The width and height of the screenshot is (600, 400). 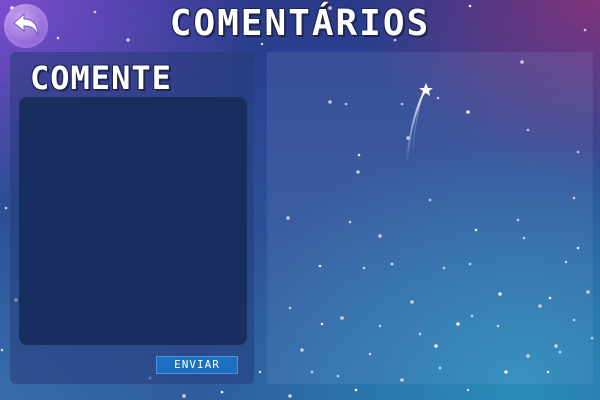 What do you see at coordinates (197, 365) in the screenshot?
I see `send-button: ENVIAR` at bounding box center [197, 365].